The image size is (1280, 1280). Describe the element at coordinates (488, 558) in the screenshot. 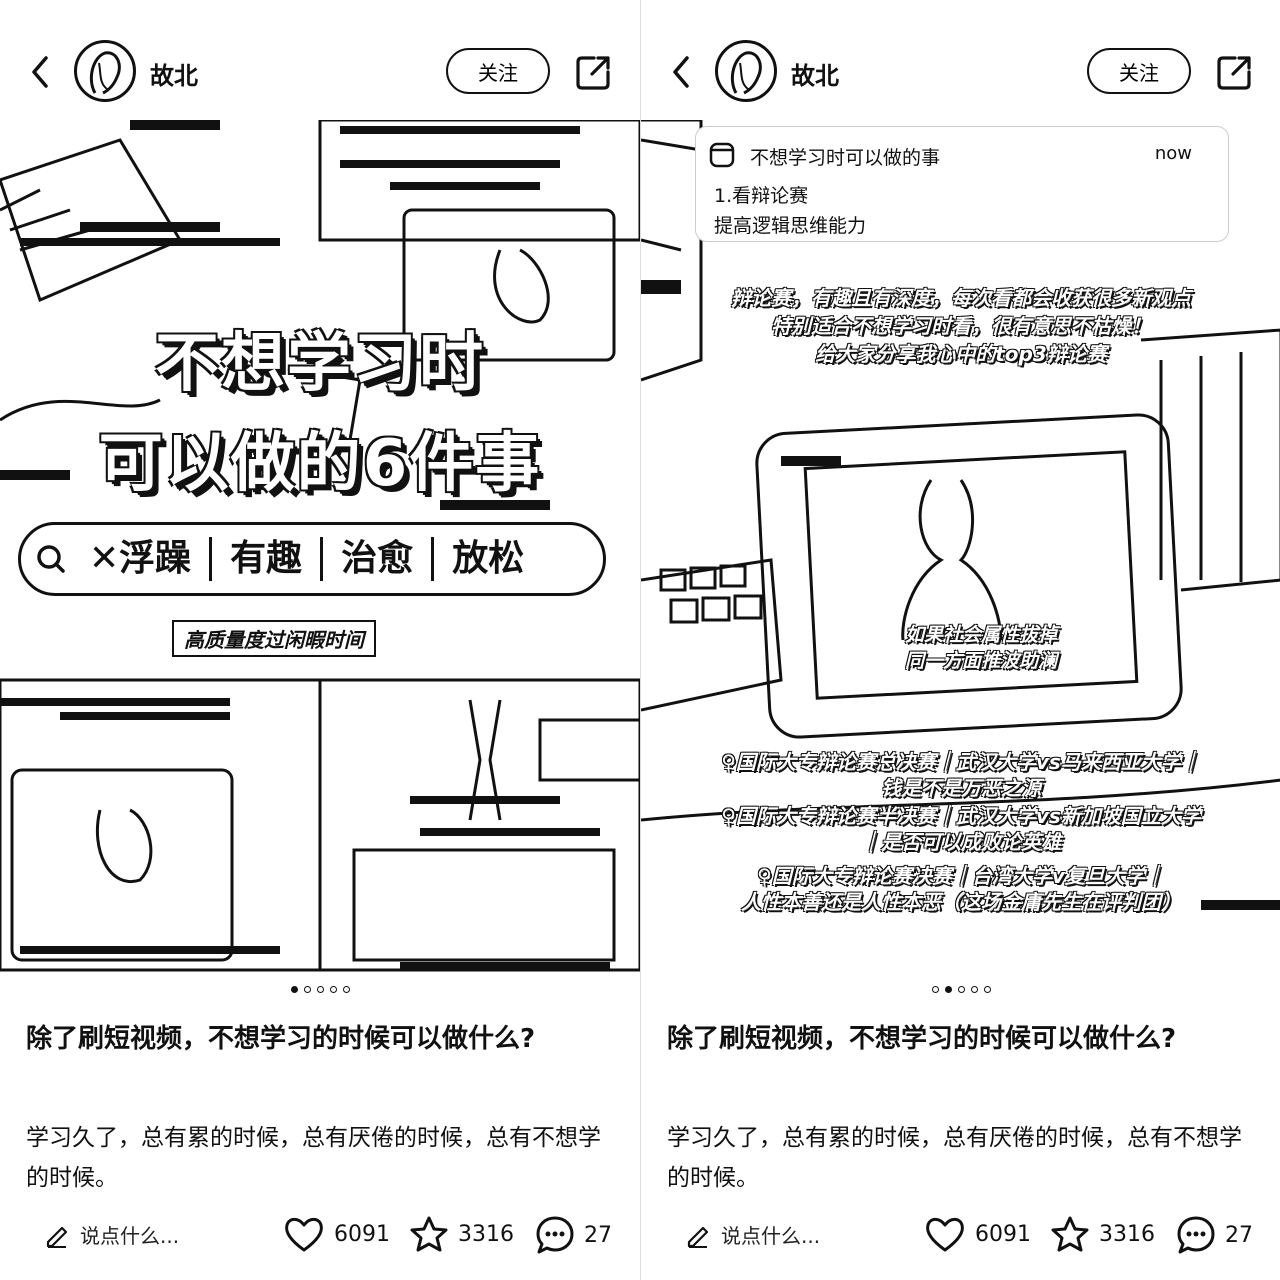

I see `search-tag: 放松` at that location.